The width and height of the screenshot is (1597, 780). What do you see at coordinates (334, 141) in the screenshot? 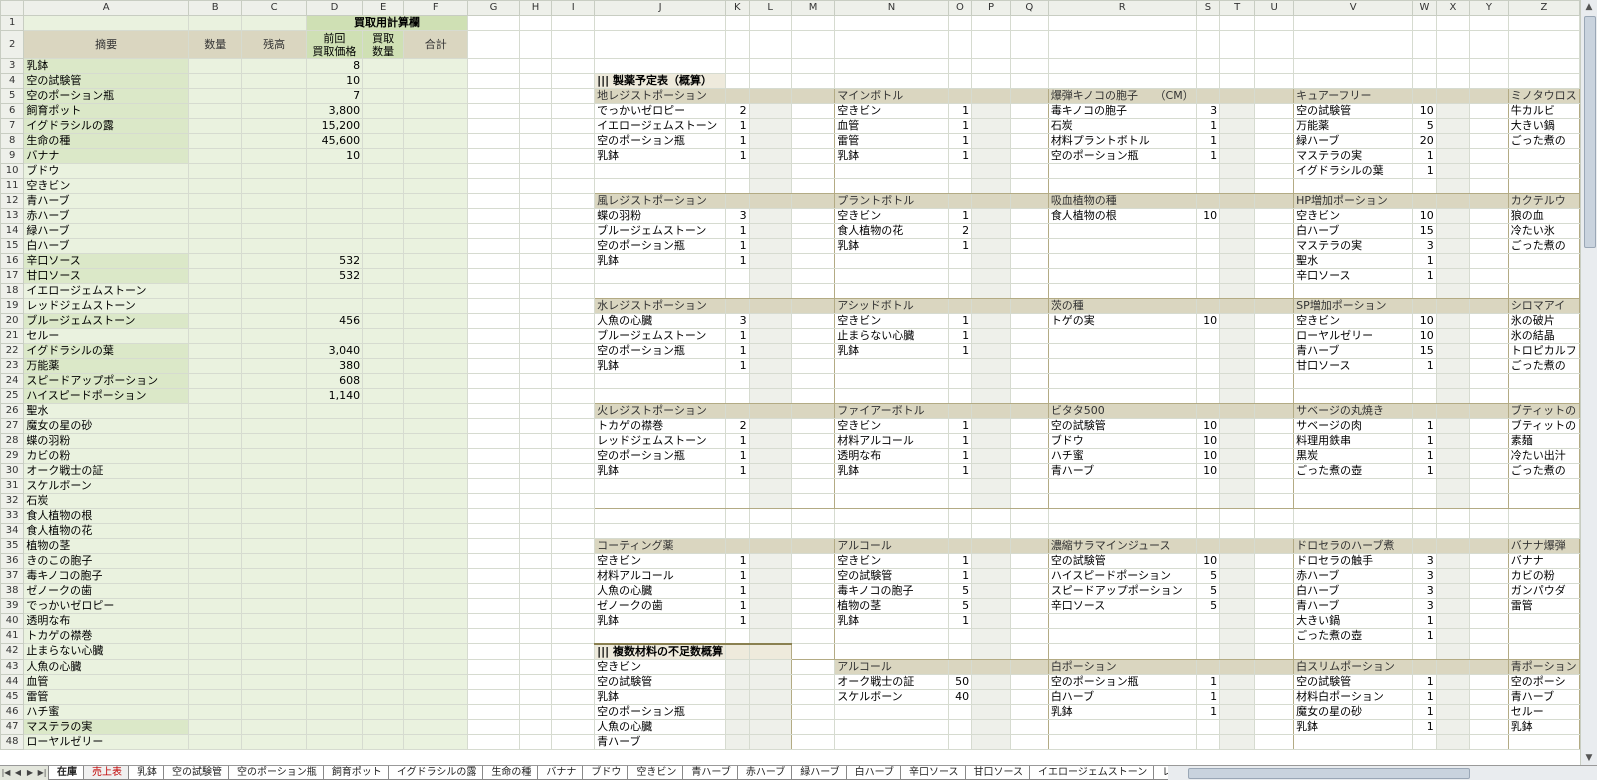
I see `item-price: 45,600` at bounding box center [334, 141].